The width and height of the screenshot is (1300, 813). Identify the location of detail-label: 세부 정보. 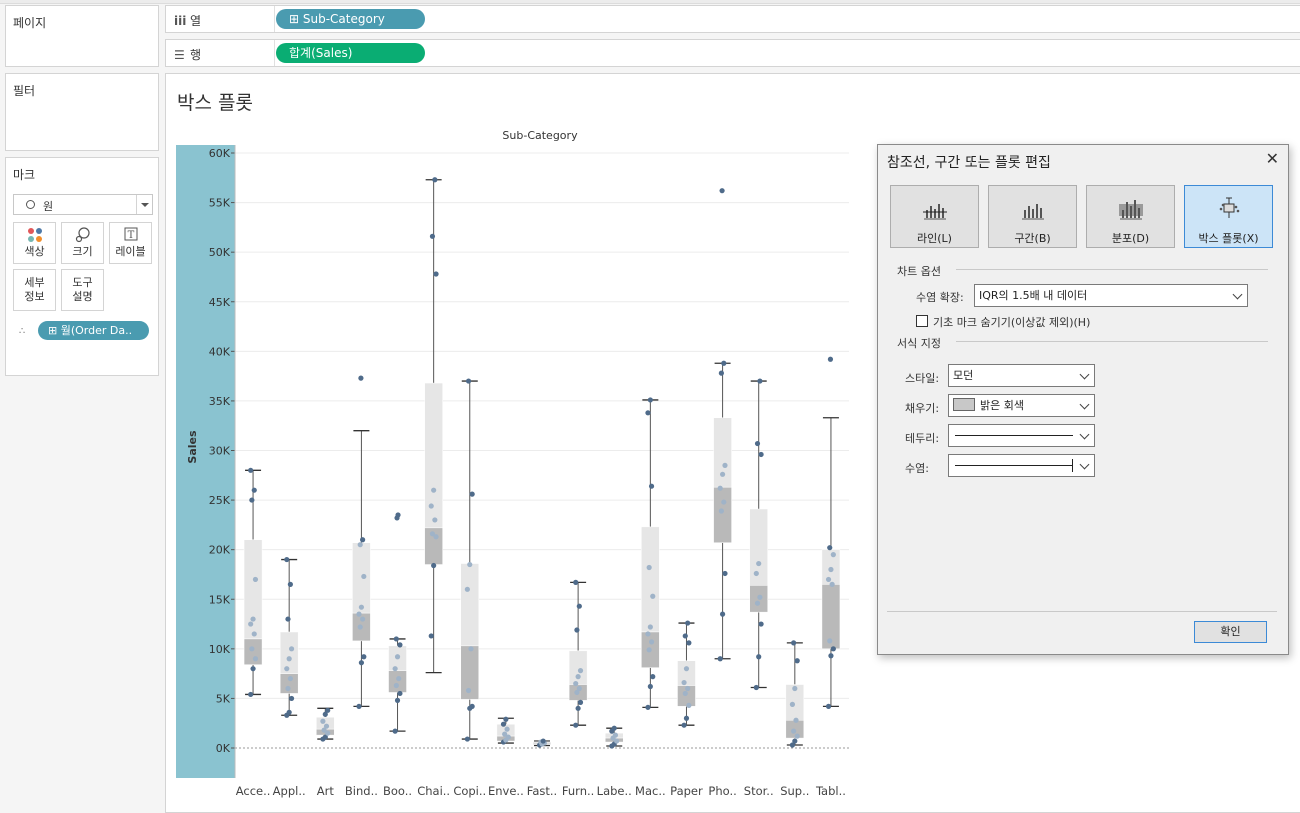
(34, 289).